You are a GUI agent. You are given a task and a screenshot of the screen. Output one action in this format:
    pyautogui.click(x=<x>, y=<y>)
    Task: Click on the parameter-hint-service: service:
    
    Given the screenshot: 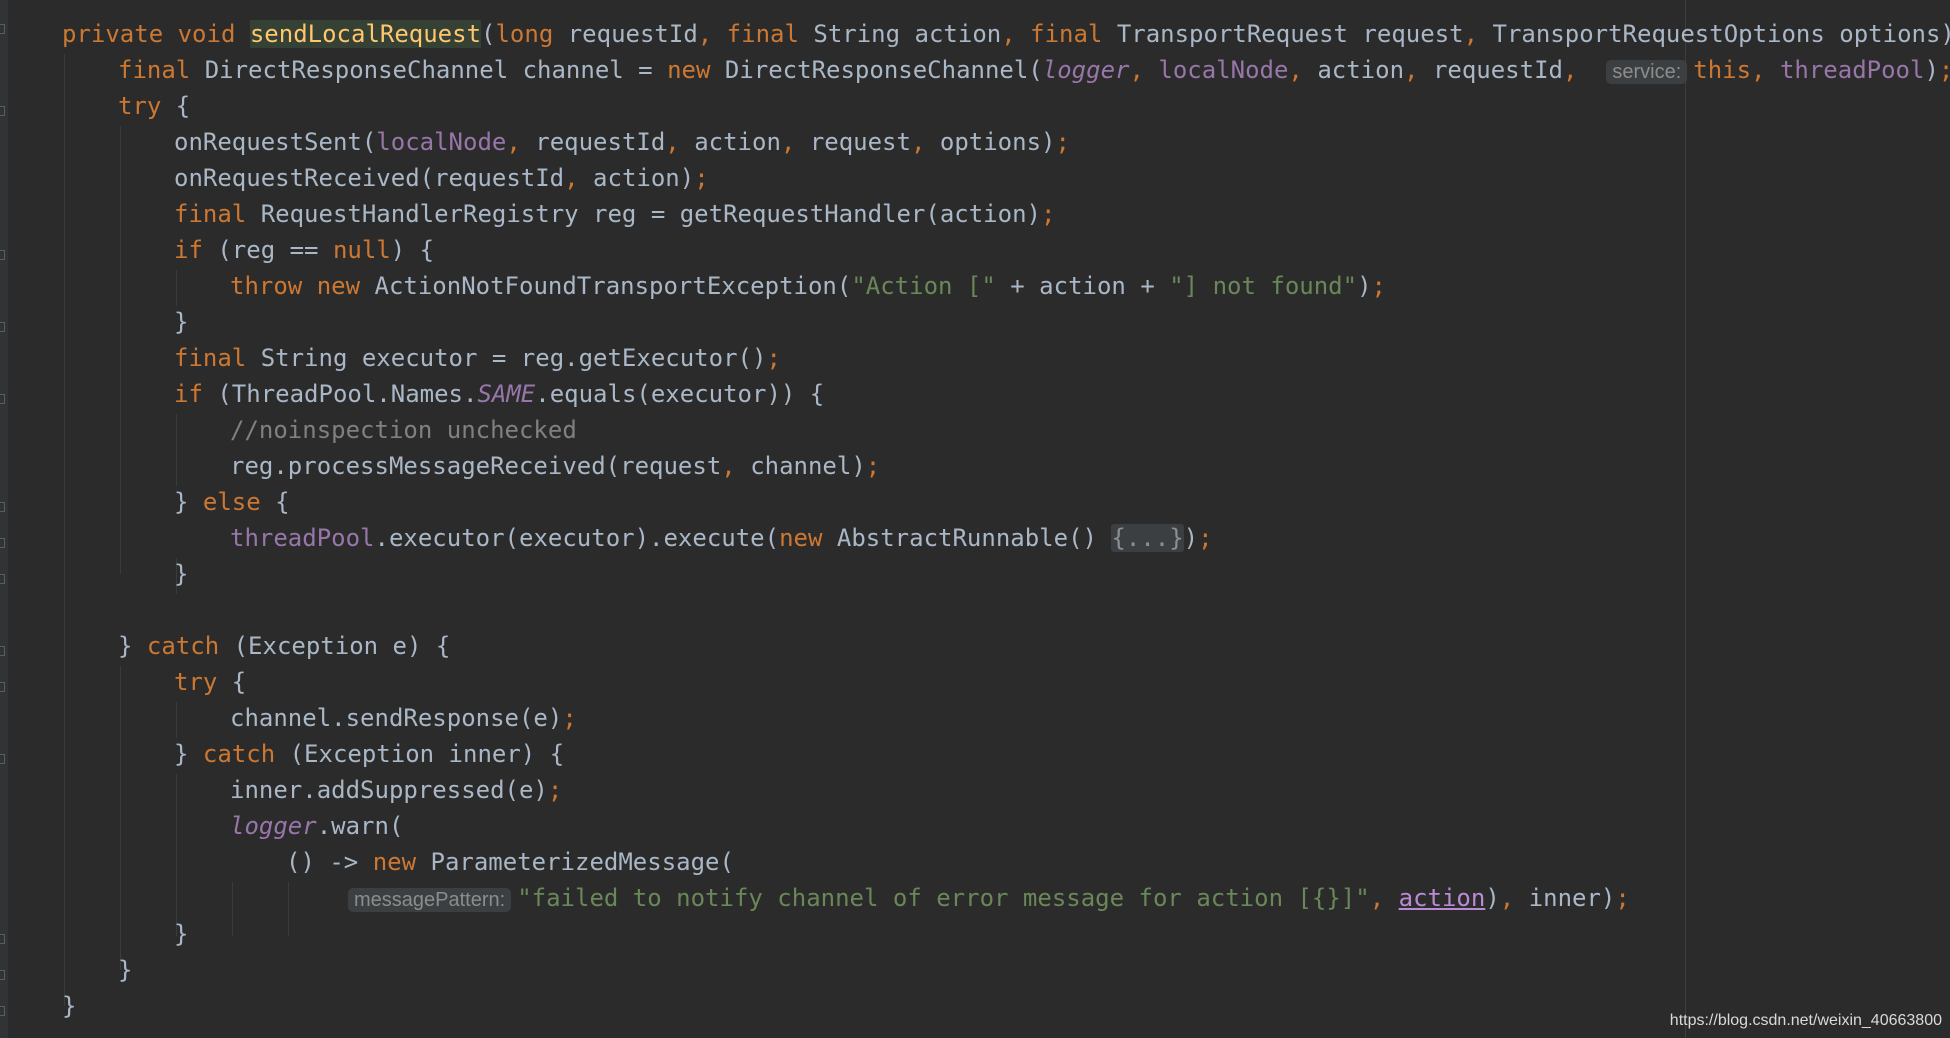 What is the action you would take?
    pyautogui.click(x=1647, y=72)
    